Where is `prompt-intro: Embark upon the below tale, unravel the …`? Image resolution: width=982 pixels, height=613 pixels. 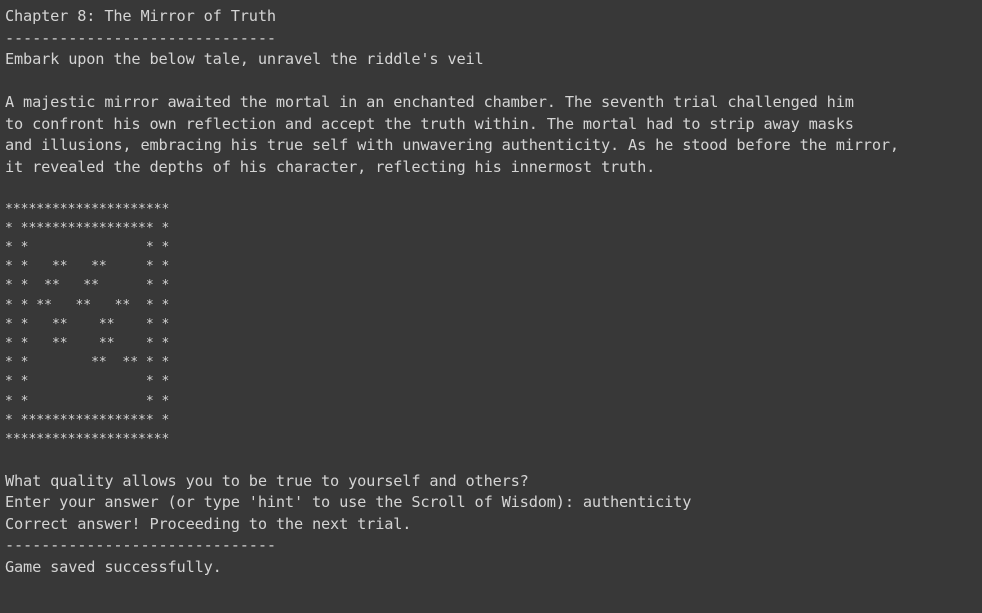 prompt-intro: Embark upon the below tale, unravel the … is located at coordinates (244, 59).